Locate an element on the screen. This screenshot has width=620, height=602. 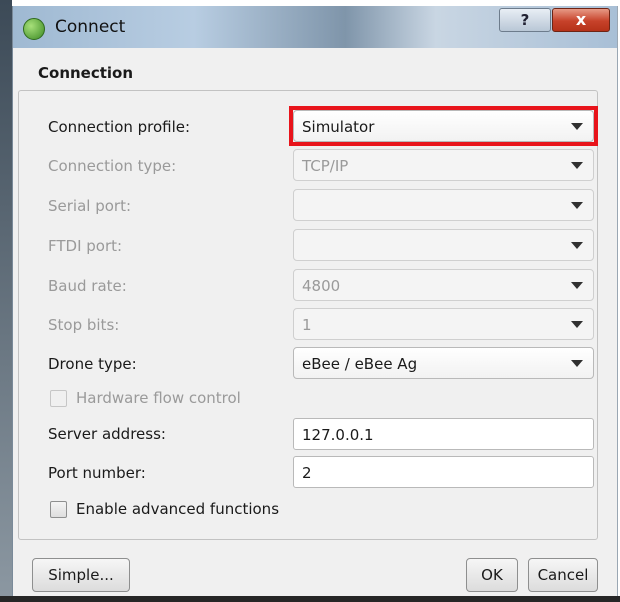
enable-advanced-functions-checkbox is located at coordinates (58, 509).